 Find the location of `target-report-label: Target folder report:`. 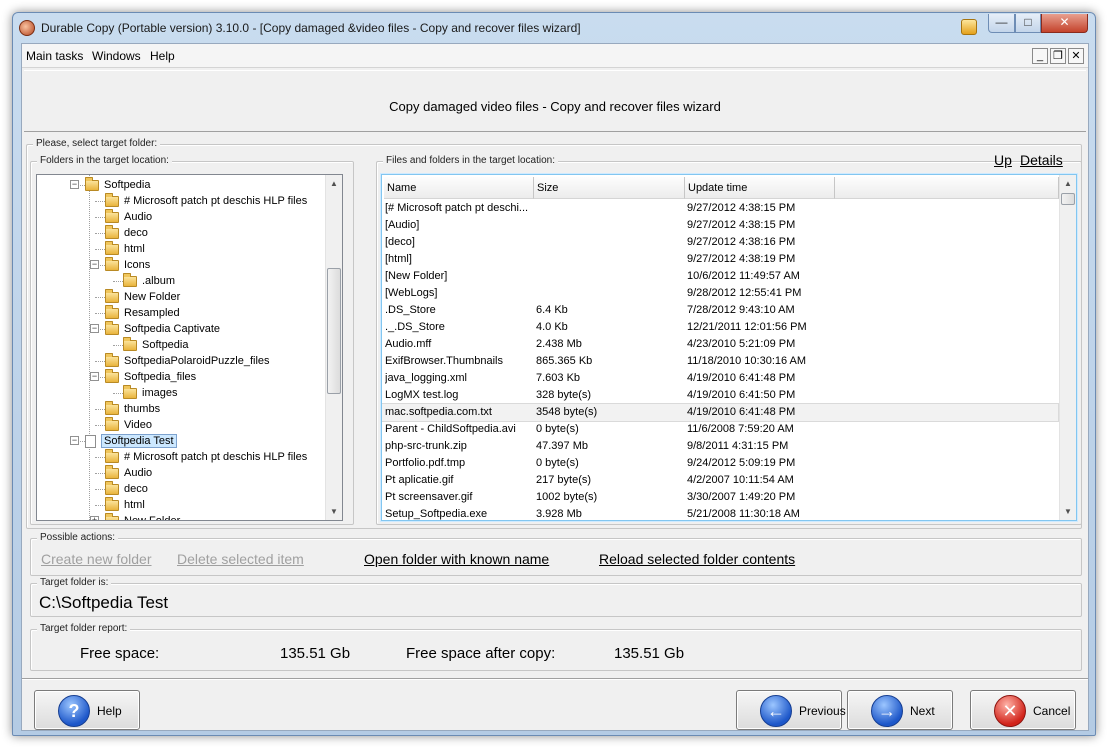

target-report-label: Target folder report: is located at coordinates (84, 628).